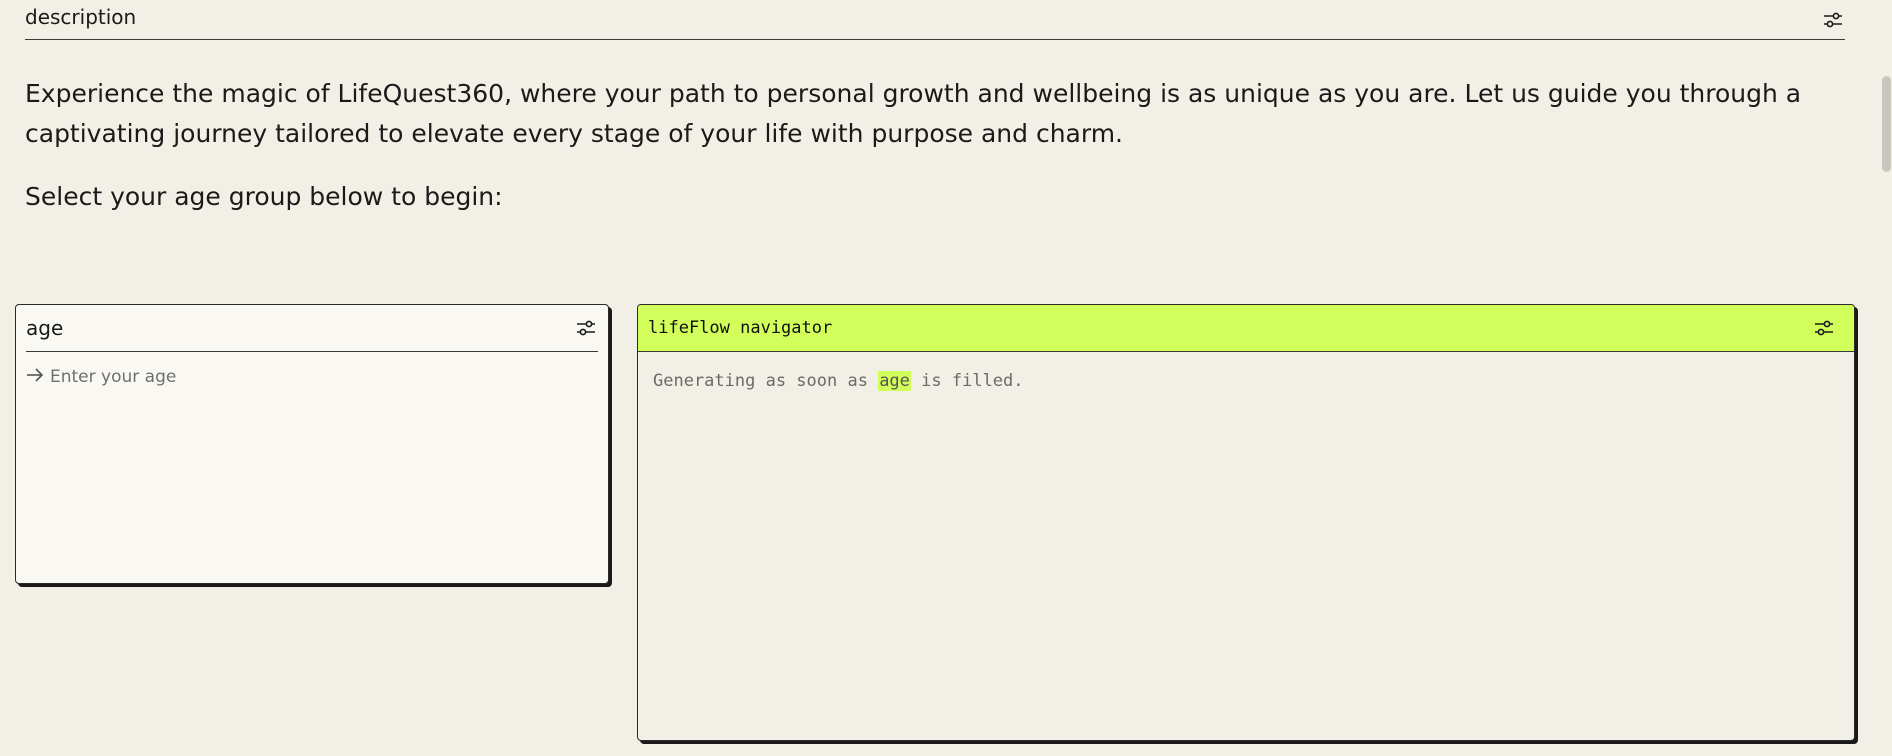 The image size is (1892, 756). What do you see at coordinates (45, 328) in the screenshot?
I see `age-card-title: age` at bounding box center [45, 328].